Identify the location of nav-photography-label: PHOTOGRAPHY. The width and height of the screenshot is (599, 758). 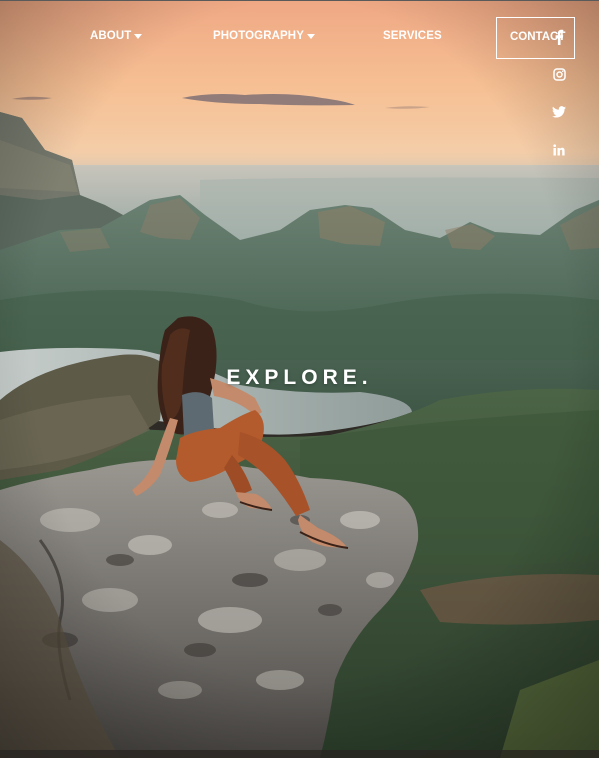
(258, 36).